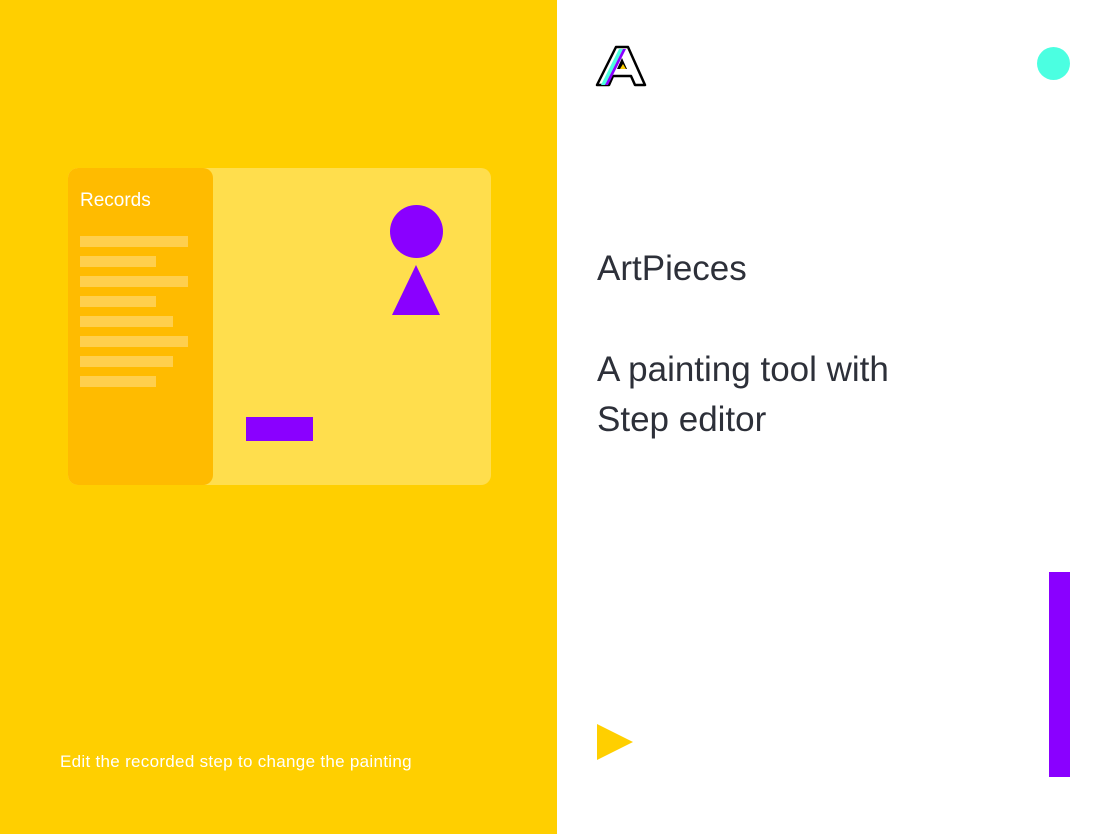  What do you see at coordinates (279, 326) in the screenshot?
I see `editor-mockup: Records` at bounding box center [279, 326].